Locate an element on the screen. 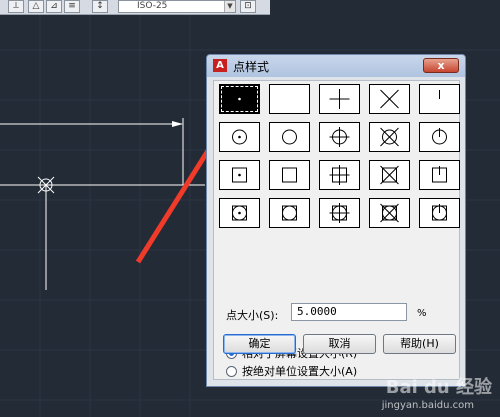  point-style-circle-tick-icon is located at coordinates (439, 136).